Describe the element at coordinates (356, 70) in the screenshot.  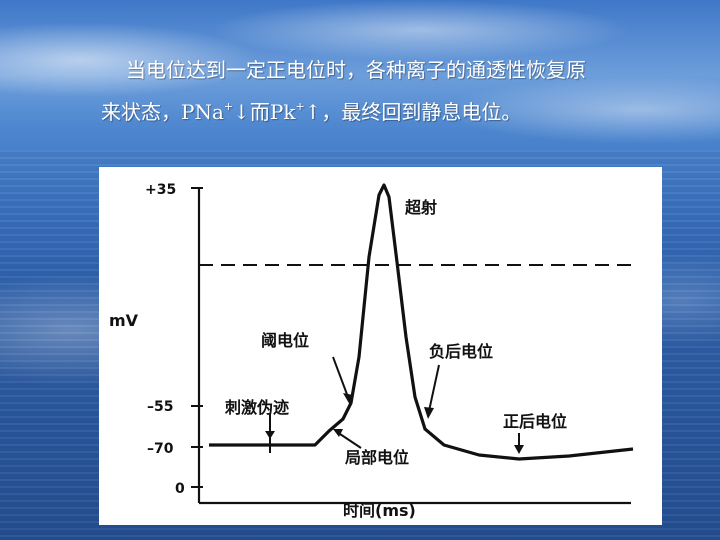
I see `slide-text-1: 当电位达到一定正电位时，各种离子的通透性恢复原` at that location.